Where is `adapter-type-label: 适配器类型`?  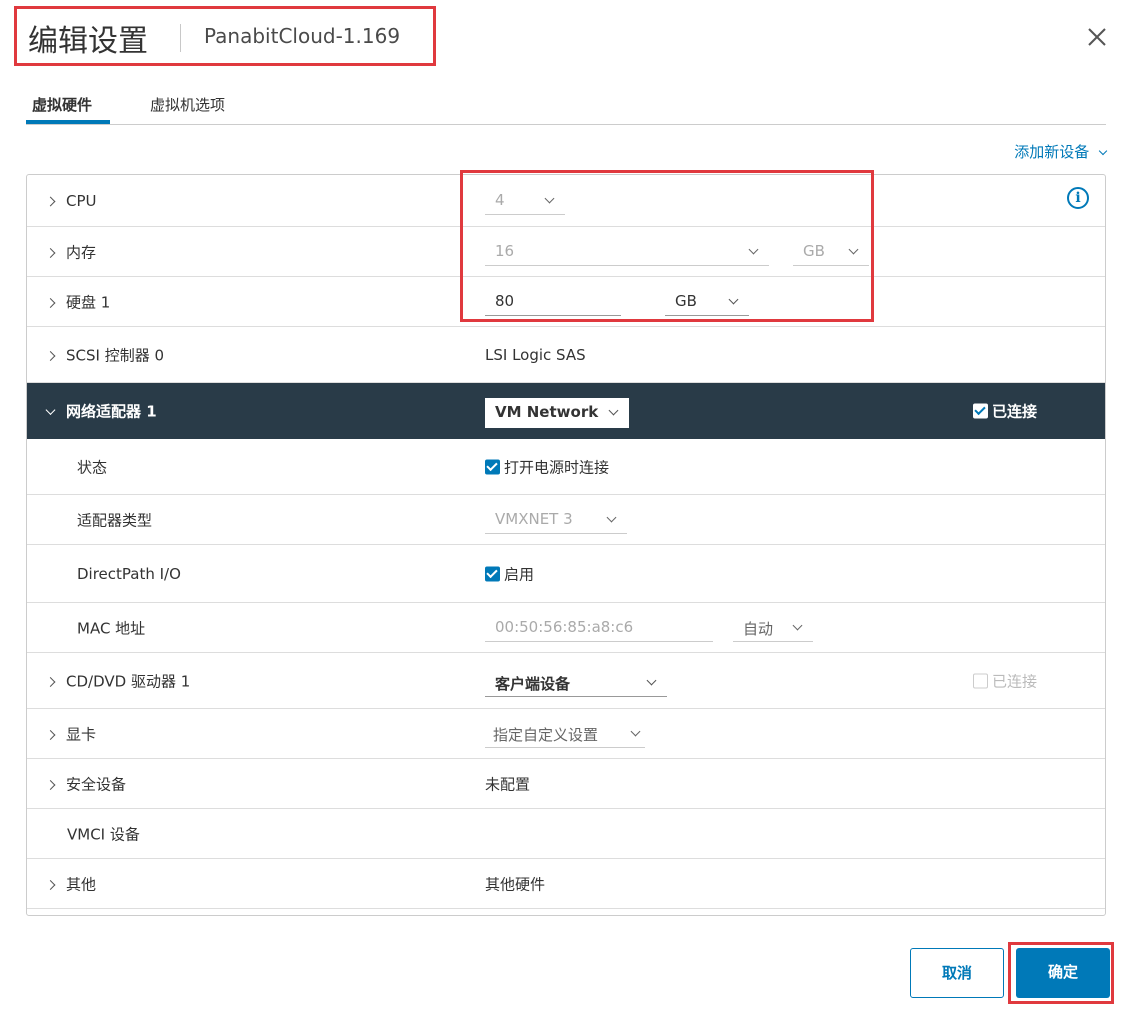 adapter-type-label: 适配器类型 is located at coordinates (115, 520).